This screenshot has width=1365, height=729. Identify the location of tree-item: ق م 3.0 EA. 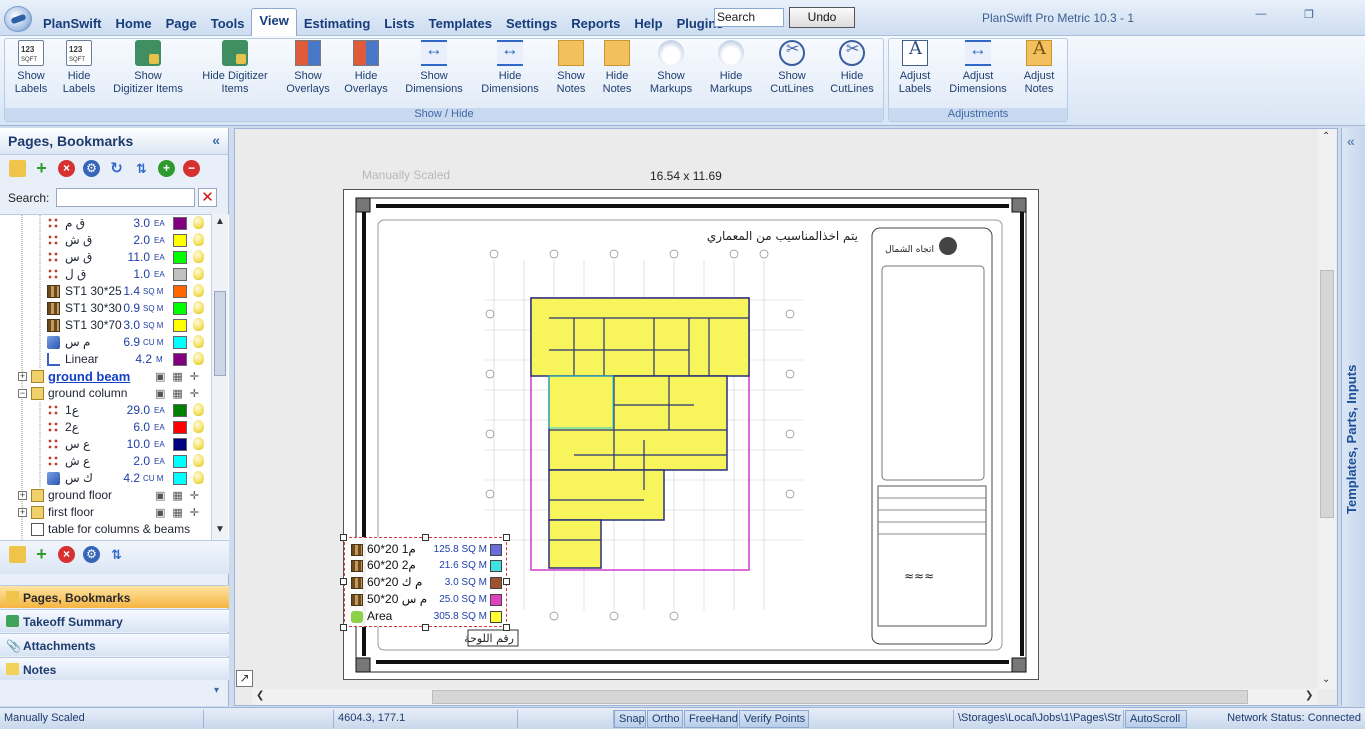
(105, 223).